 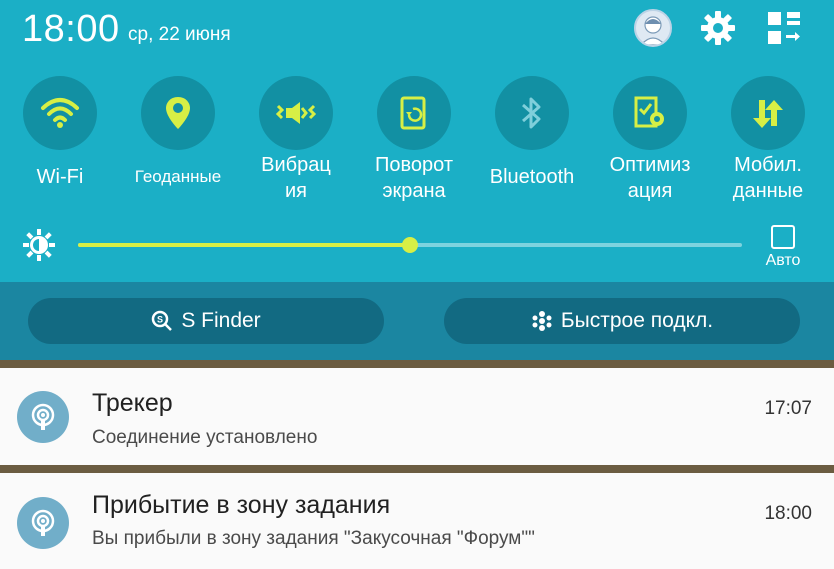 I want to click on toggle-wifi-circle, so click(x=60, y=113).